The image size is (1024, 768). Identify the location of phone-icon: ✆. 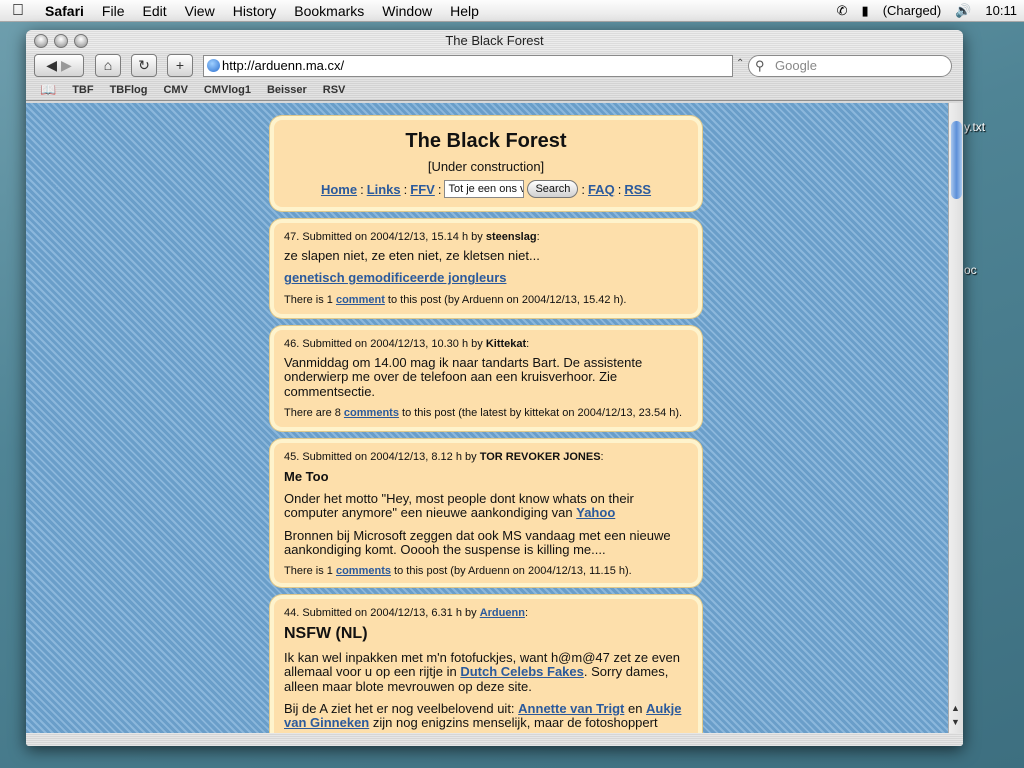
(842, 11).